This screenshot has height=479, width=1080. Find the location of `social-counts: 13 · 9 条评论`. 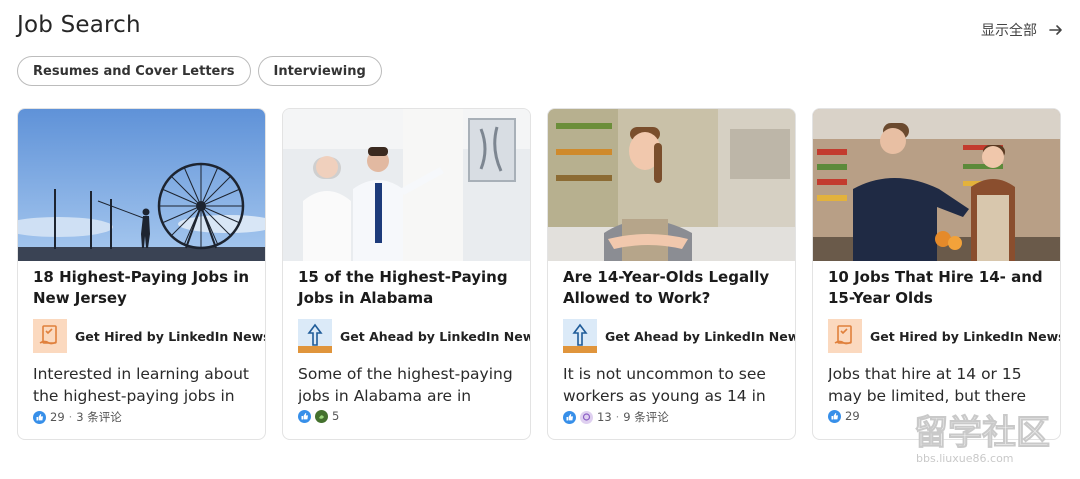

social-counts: 13 · 9 条评论 is located at coordinates (616, 417).